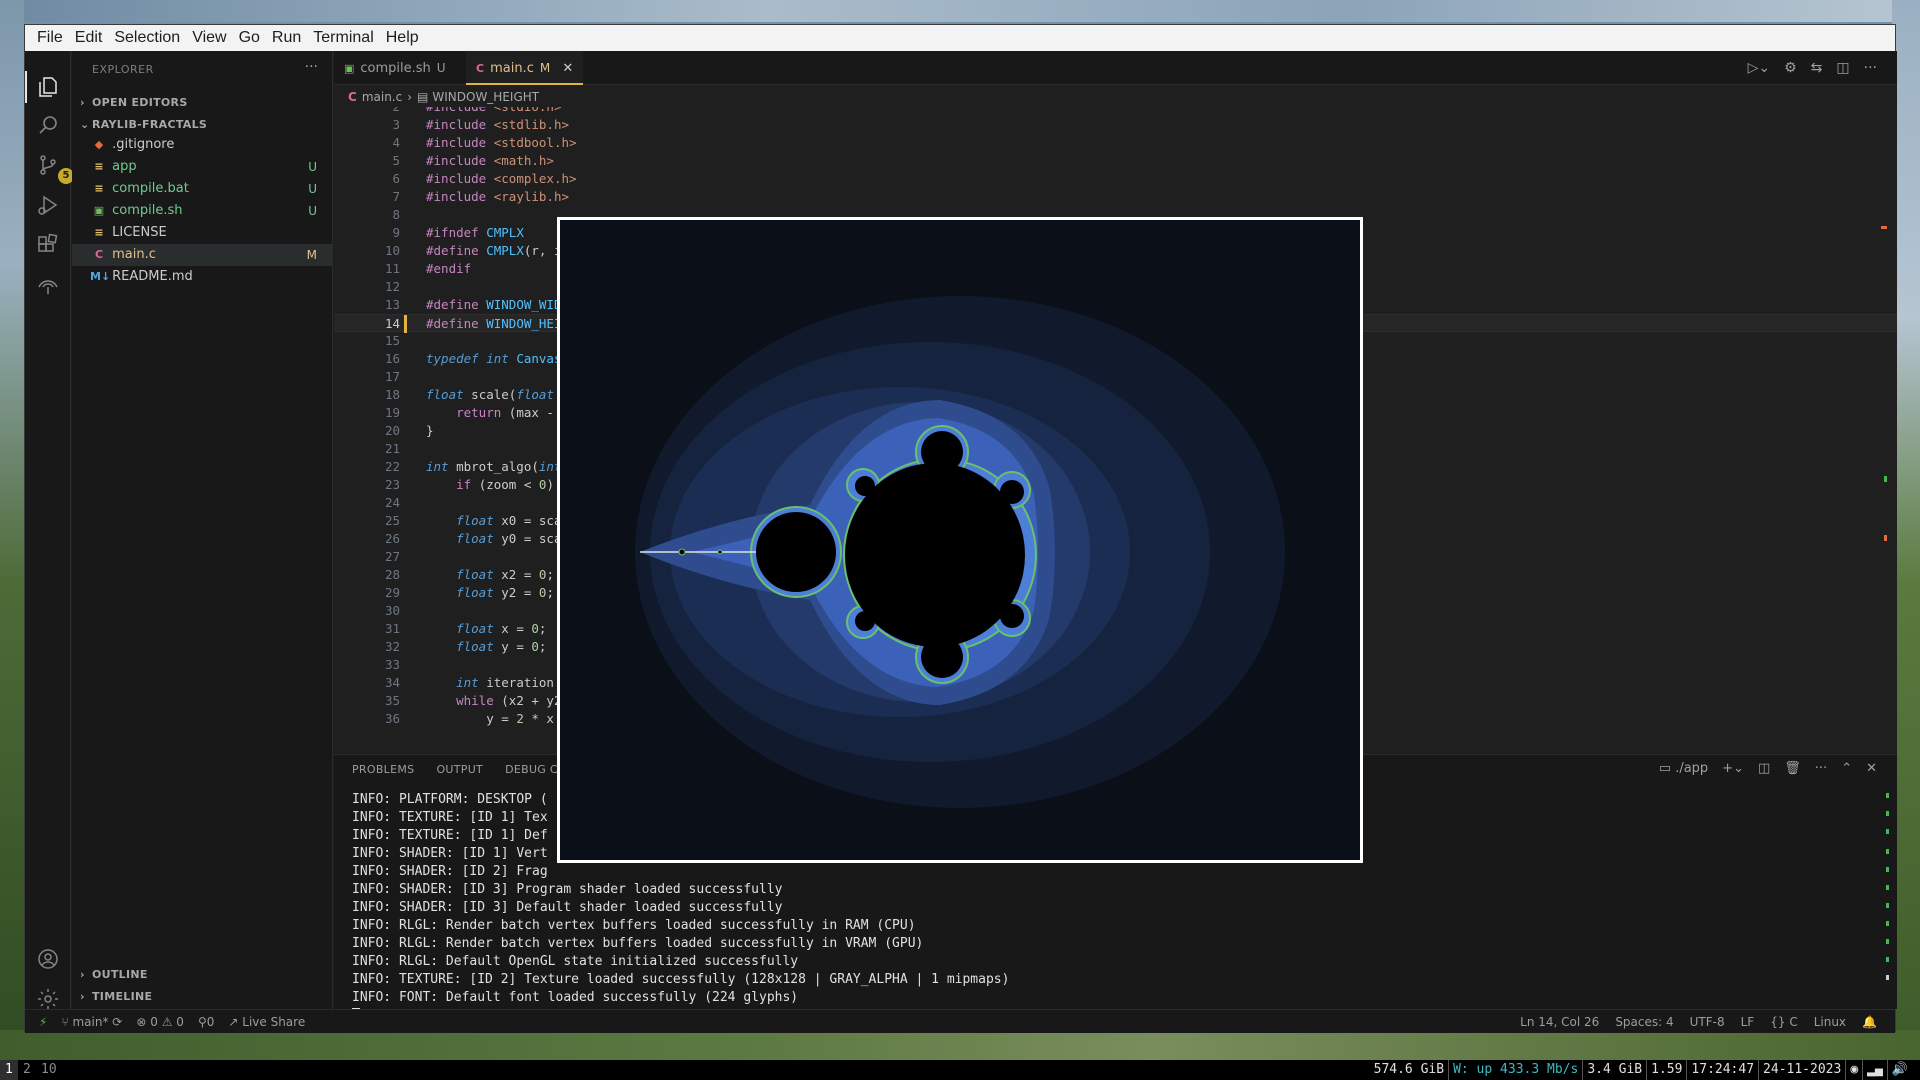 This screenshot has width=1920, height=1080. Describe the element at coordinates (48, 999) in the screenshot. I see `settings-gear-icon` at that location.